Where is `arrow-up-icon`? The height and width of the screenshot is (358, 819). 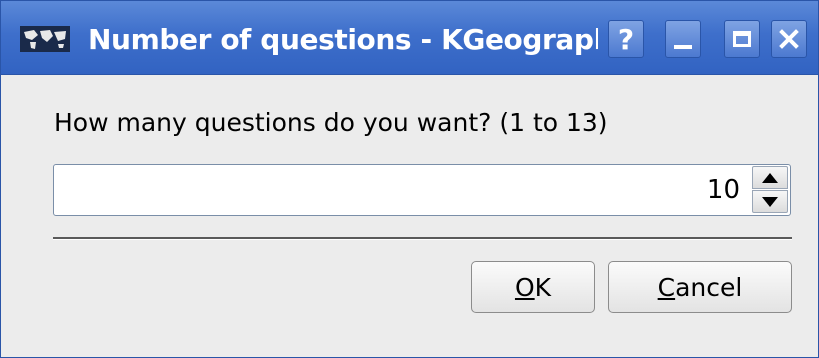 arrow-up-icon is located at coordinates (770, 177).